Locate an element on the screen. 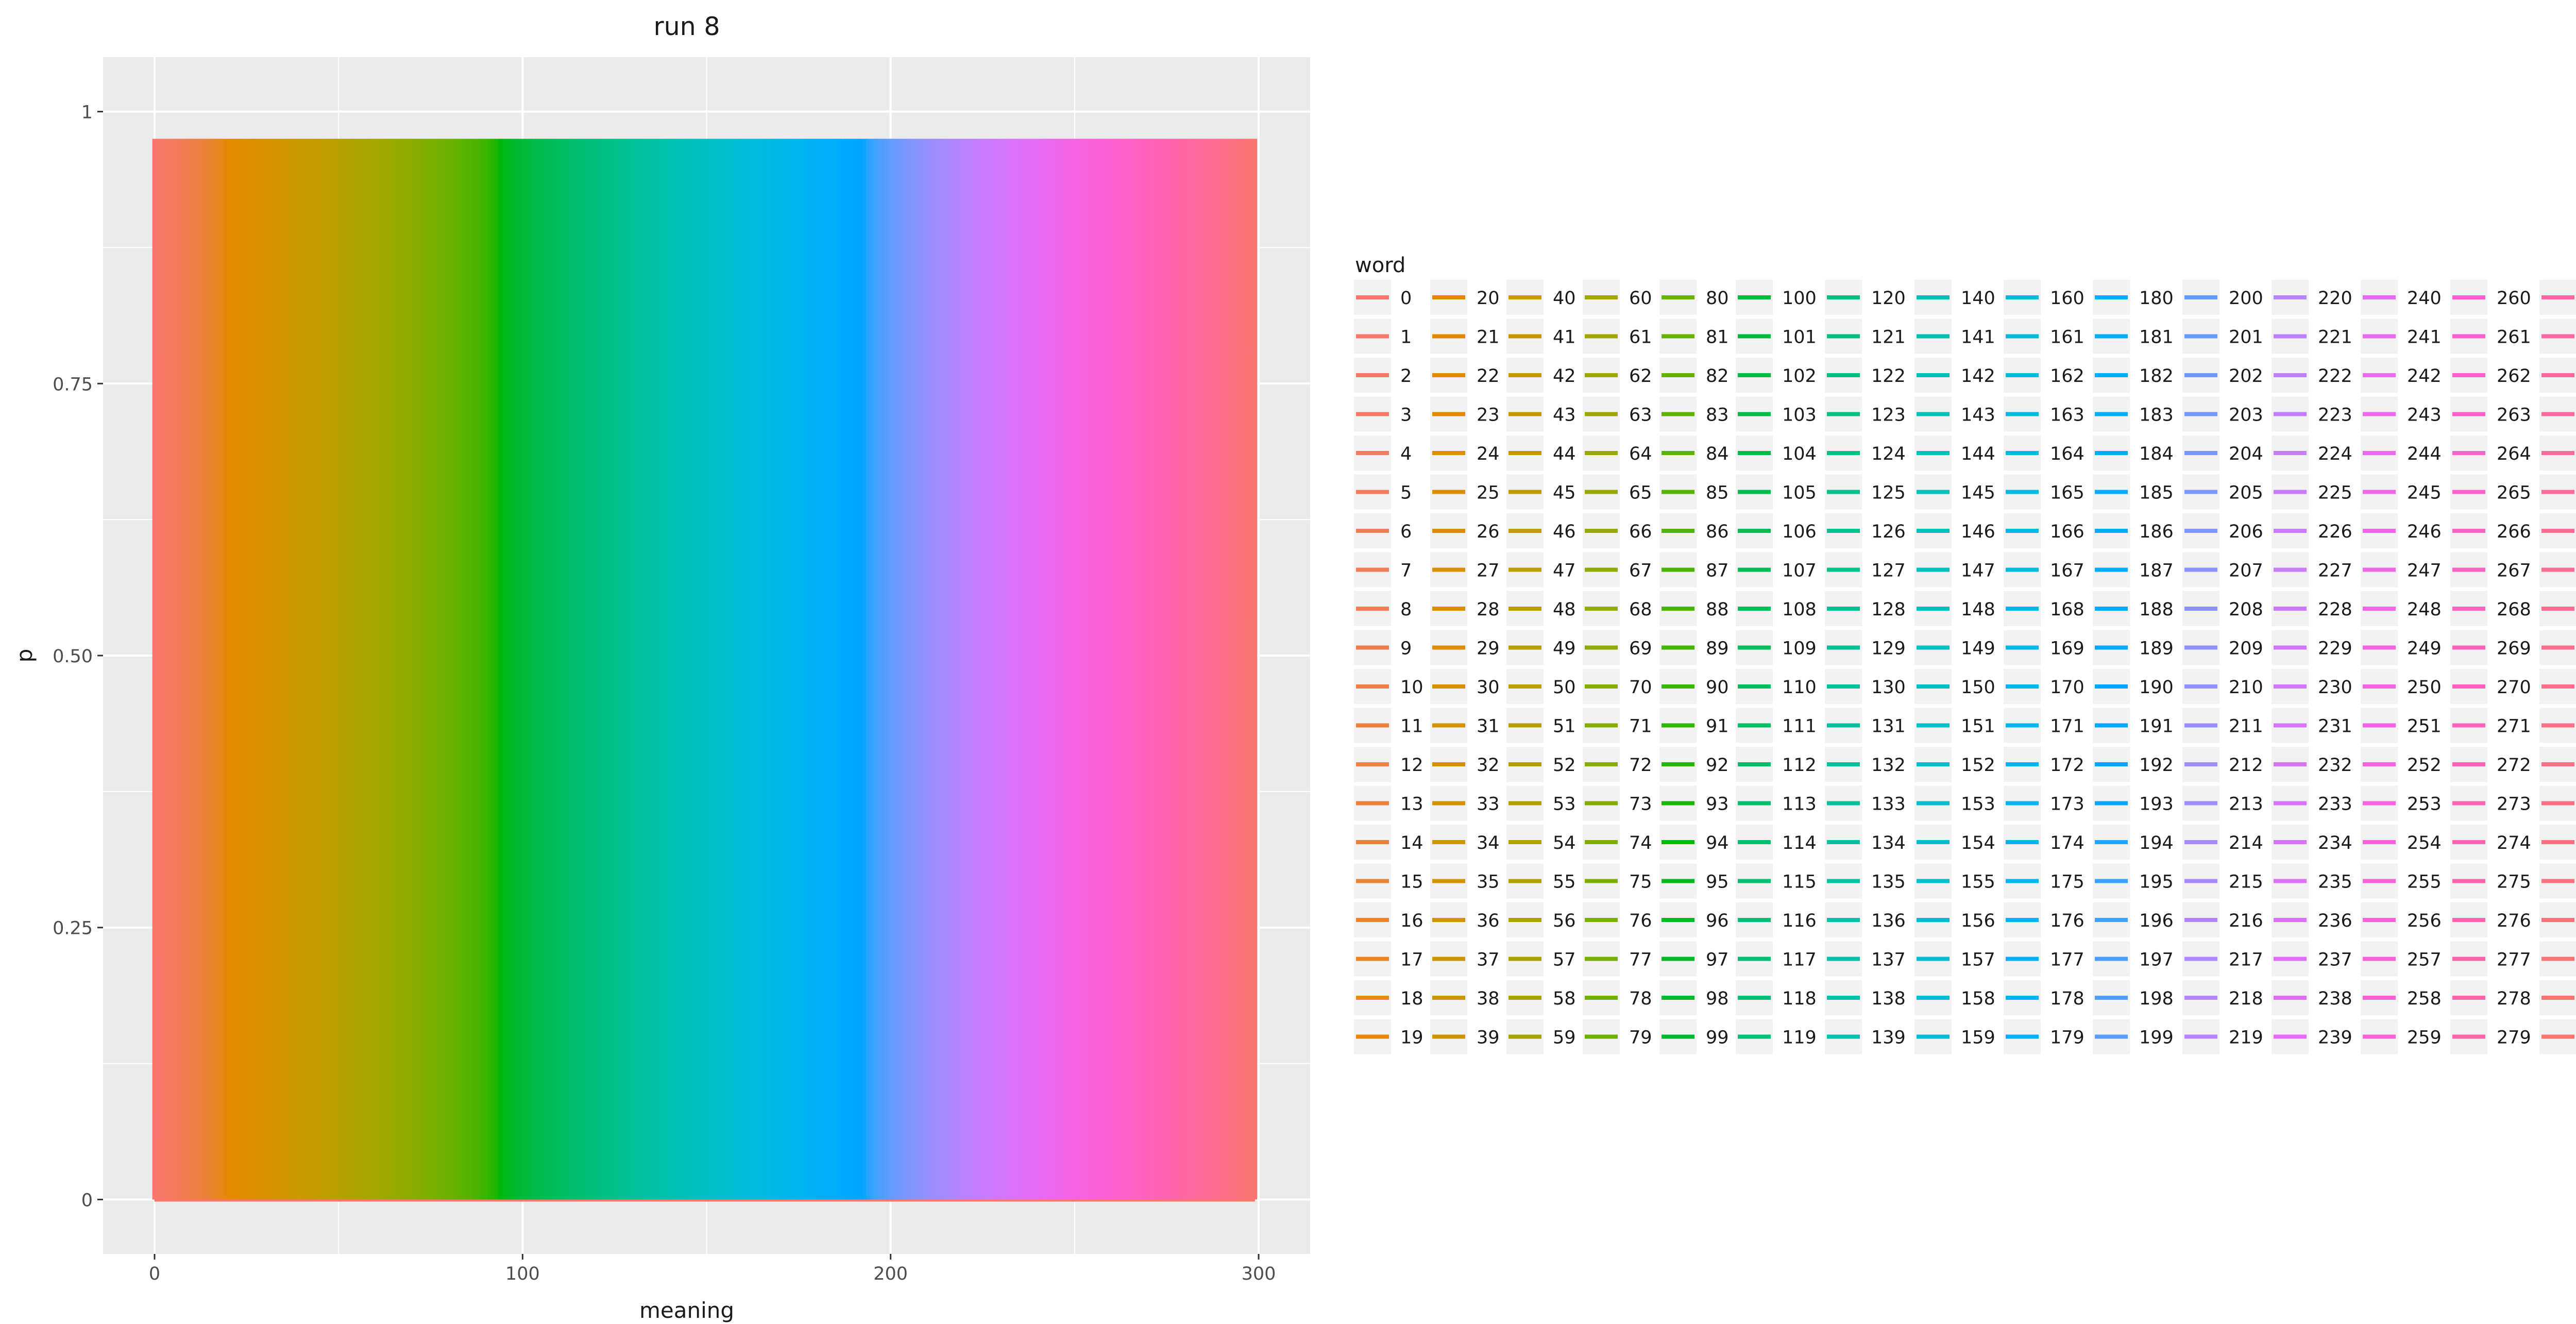 This screenshot has height=1324, width=2576. legend-label: 13 is located at coordinates (1411, 804).